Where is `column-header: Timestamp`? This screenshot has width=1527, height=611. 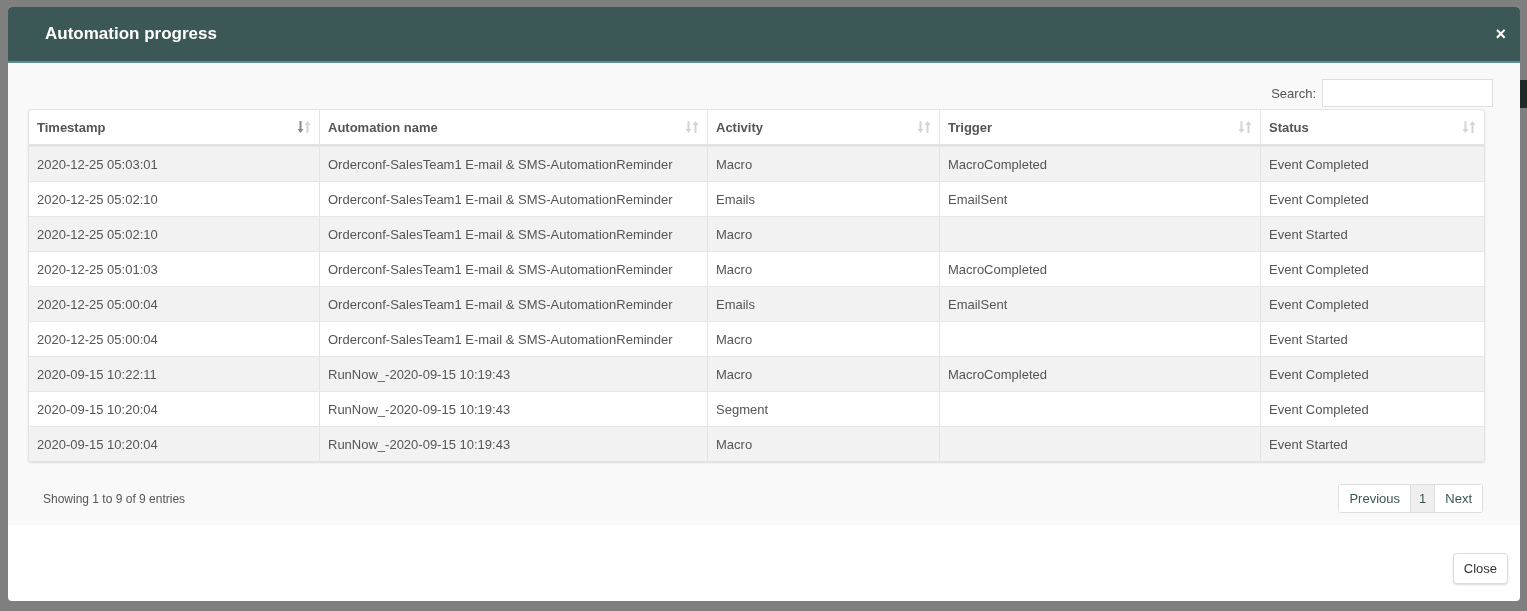 column-header: Timestamp is located at coordinates (174, 127).